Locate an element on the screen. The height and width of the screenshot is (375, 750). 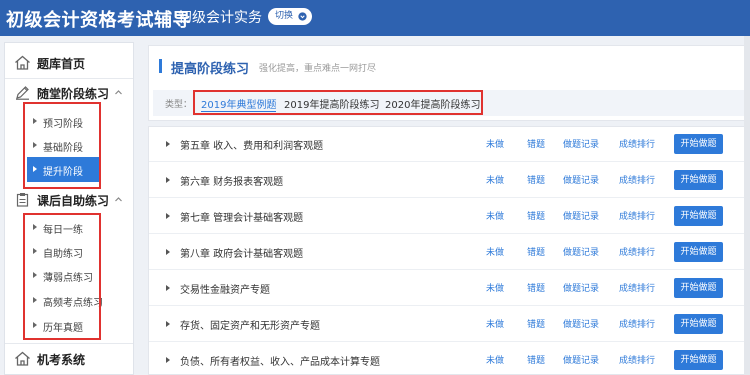
nav-exam-label: 机考系统 is located at coordinates (61, 360).